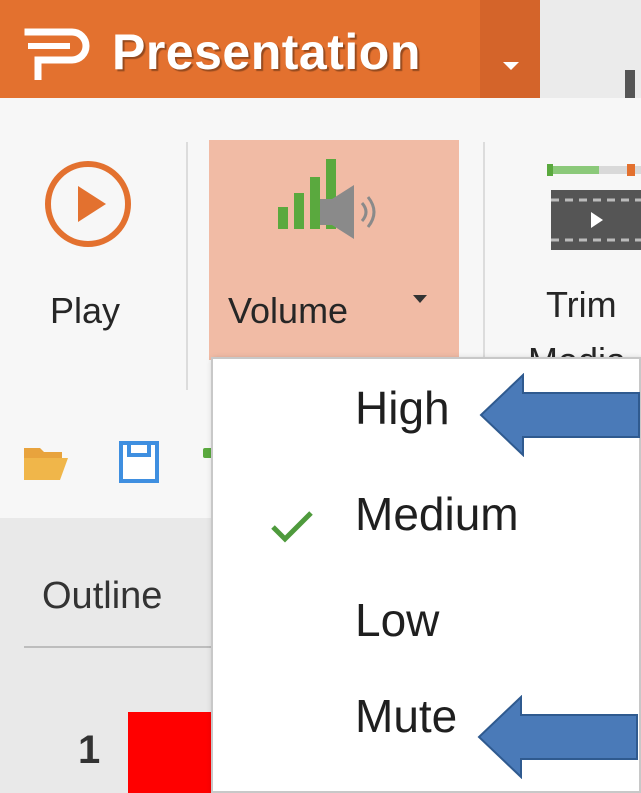  Describe the element at coordinates (327, 199) in the screenshot. I see `volume-speaker-icon` at that location.